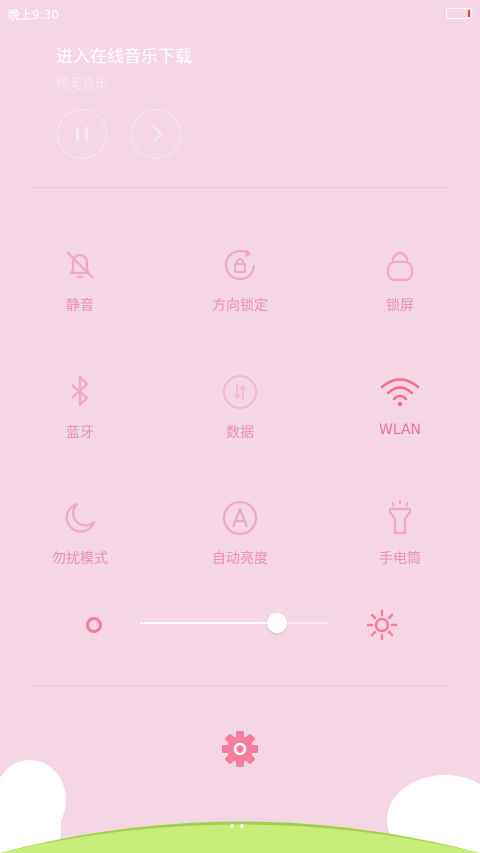 This screenshot has width=480, height=853. Describe the element at coordinates (33, 15) in the screenshot. I see `status-time: 晚上9:30` at that location.